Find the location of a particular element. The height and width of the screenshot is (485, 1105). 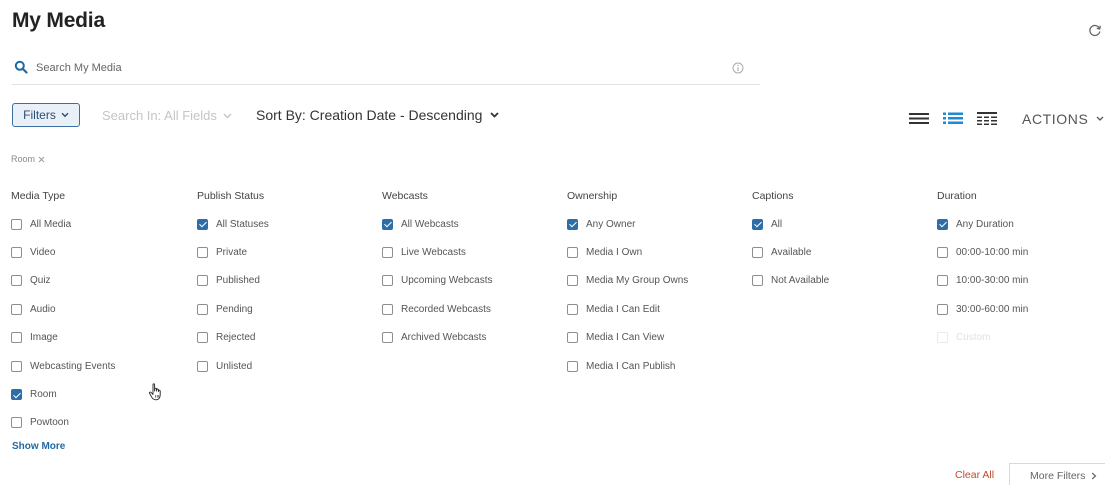

filter-option: Published is located at coordinates (287, 281).